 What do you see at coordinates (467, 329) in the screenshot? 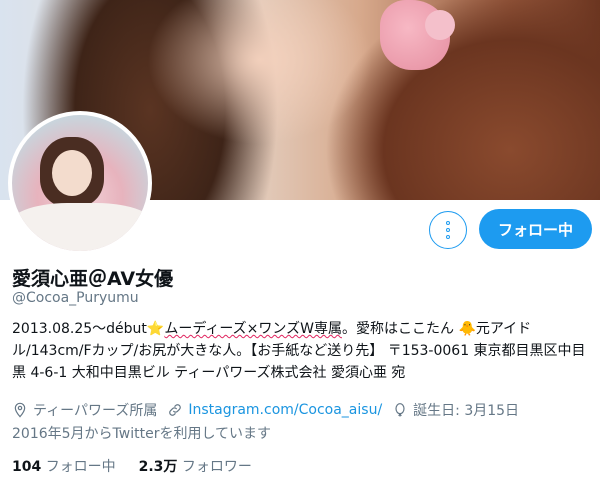
I see `chick-emoji: 🐥` at bounding box center [467, 329].